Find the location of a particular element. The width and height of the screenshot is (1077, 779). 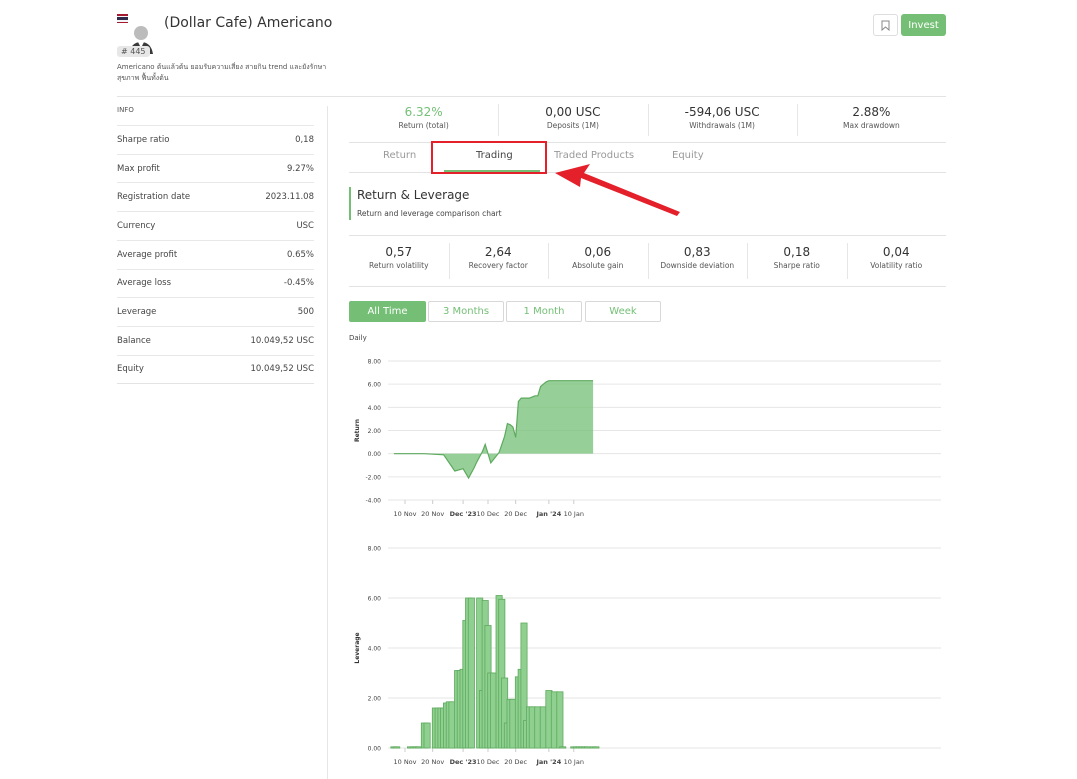

return-area is located at coordinates (493, 429).